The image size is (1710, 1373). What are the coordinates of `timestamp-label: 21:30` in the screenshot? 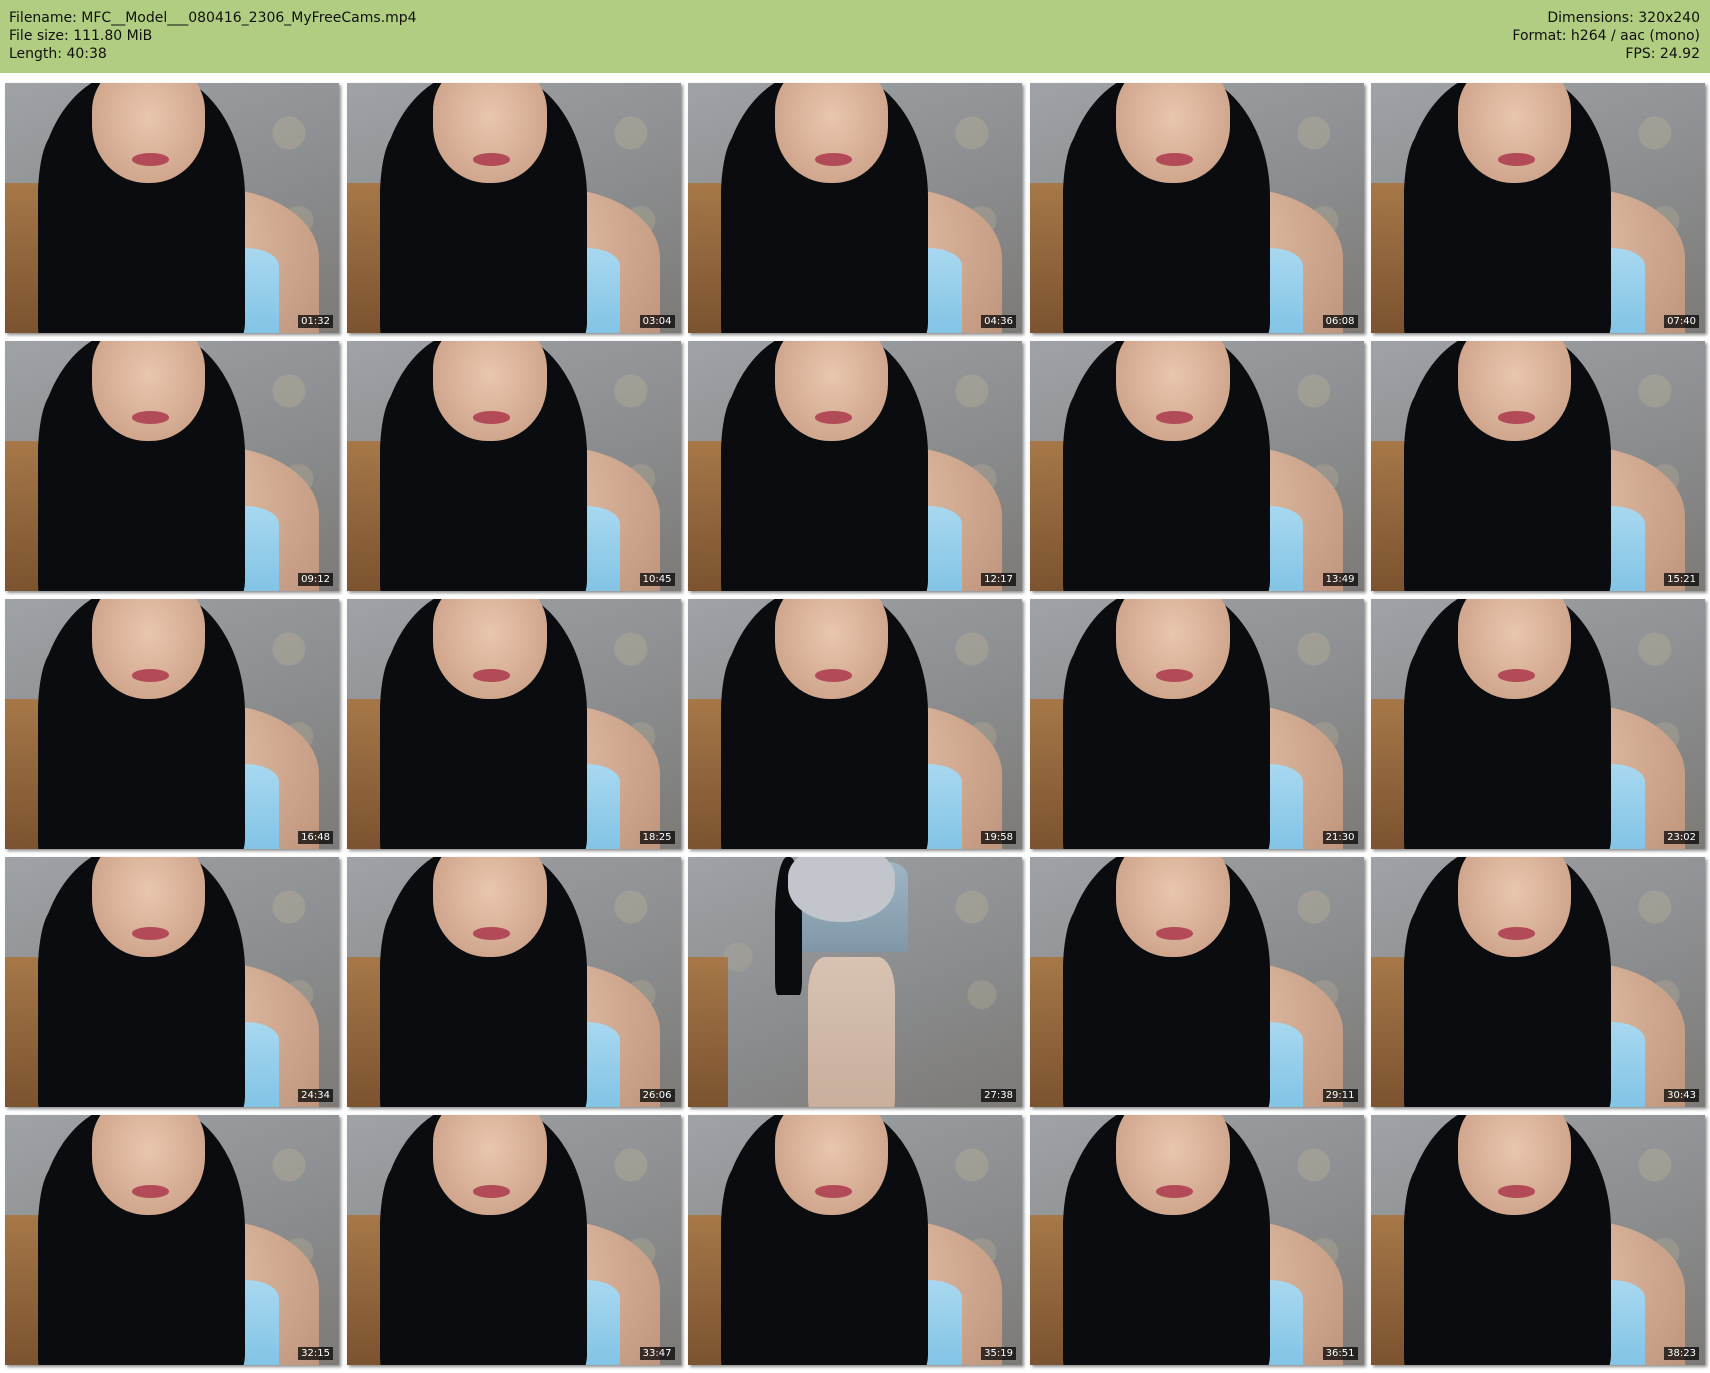 It's located at (1340, 837).